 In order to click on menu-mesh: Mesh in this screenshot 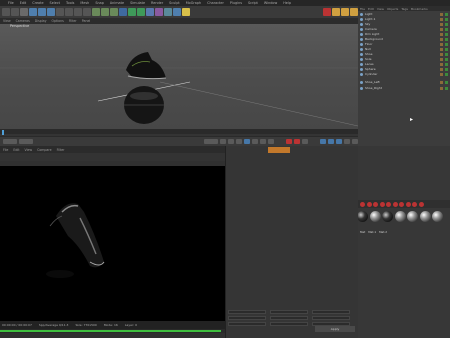, I will do `click(84, 3)`.